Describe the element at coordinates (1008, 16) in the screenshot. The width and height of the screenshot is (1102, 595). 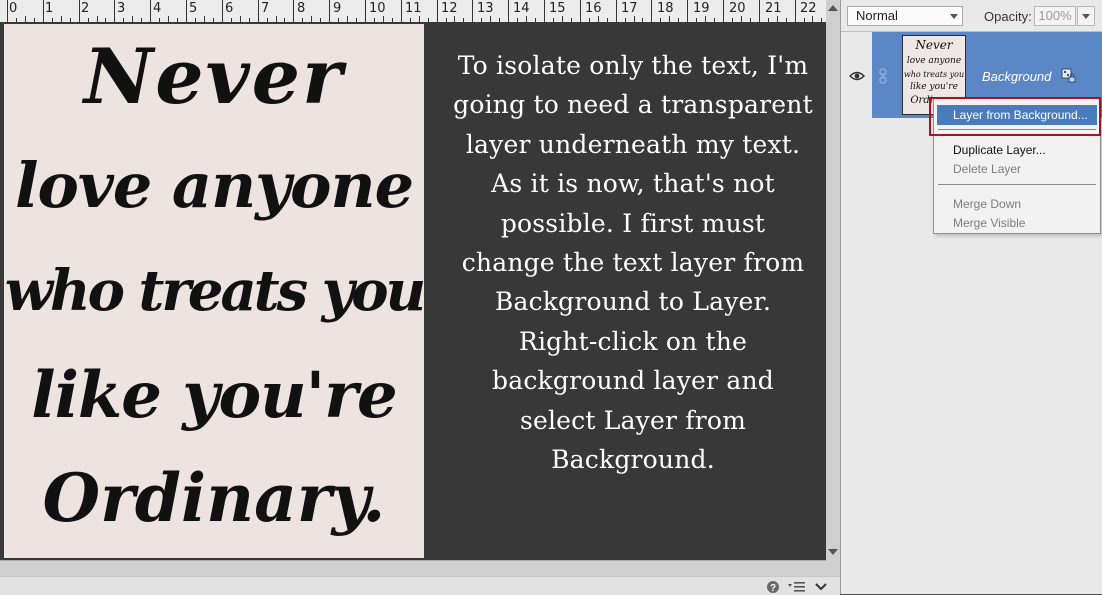
I see `opacity-label: Opacity:` at that location.